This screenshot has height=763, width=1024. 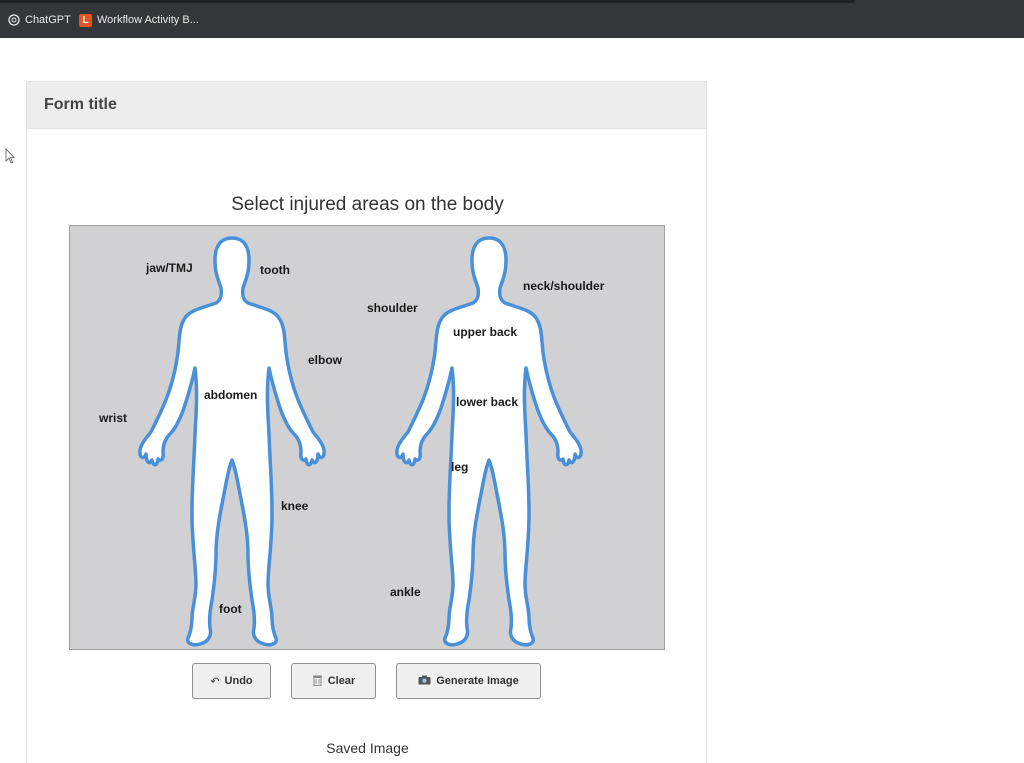 I want to click on generate-image-label: Generate Image, so click(x=477, y=681).